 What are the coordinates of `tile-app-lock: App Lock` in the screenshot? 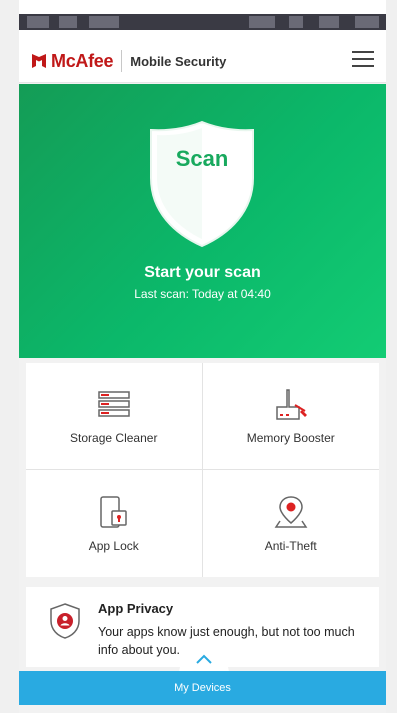 It's located at (114, 523).